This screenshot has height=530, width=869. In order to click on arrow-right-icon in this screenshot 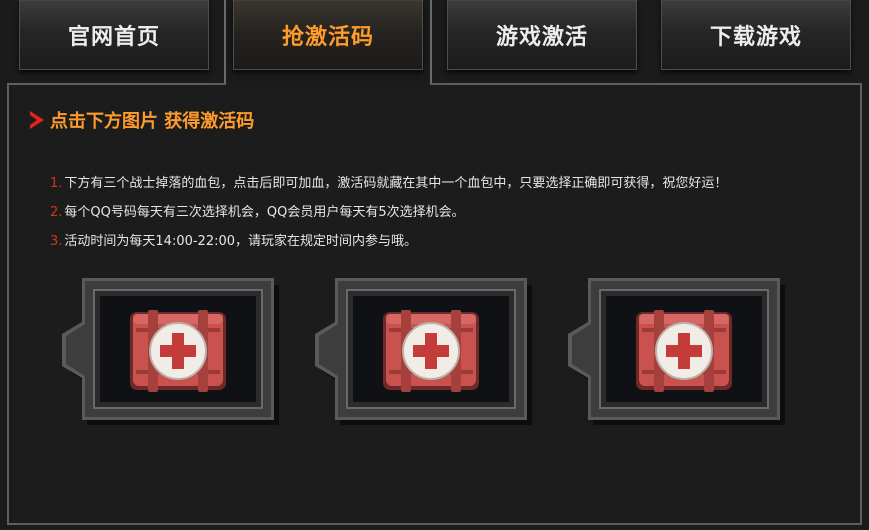, I will do `click(37, 120)`.